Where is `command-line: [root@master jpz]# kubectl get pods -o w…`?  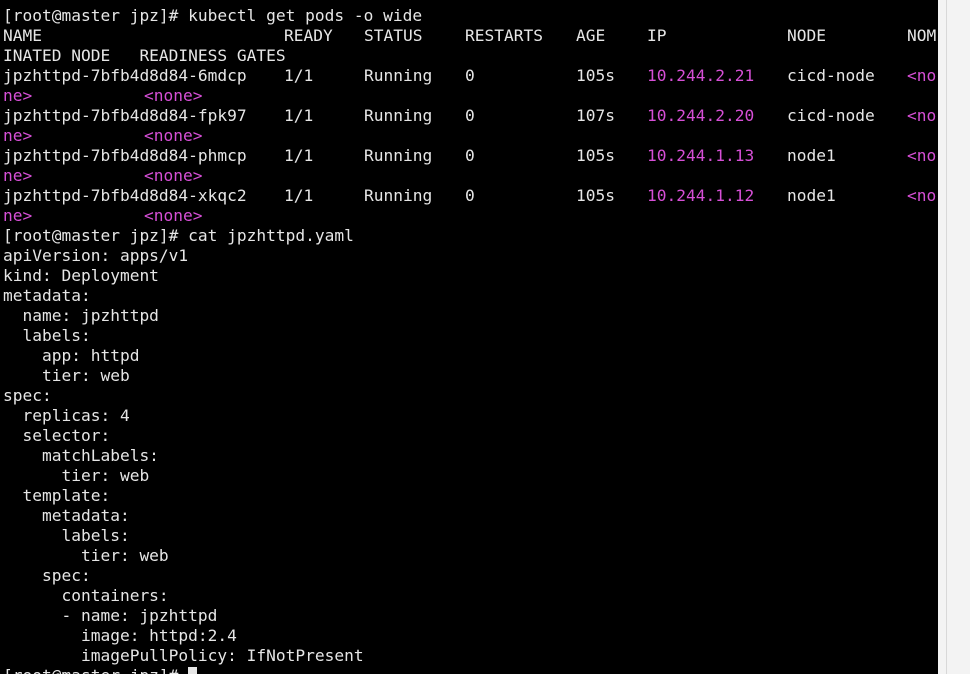 command-line: [root@master jpz]# kubectl get pods -o w… is located at coordinates (213, 15).